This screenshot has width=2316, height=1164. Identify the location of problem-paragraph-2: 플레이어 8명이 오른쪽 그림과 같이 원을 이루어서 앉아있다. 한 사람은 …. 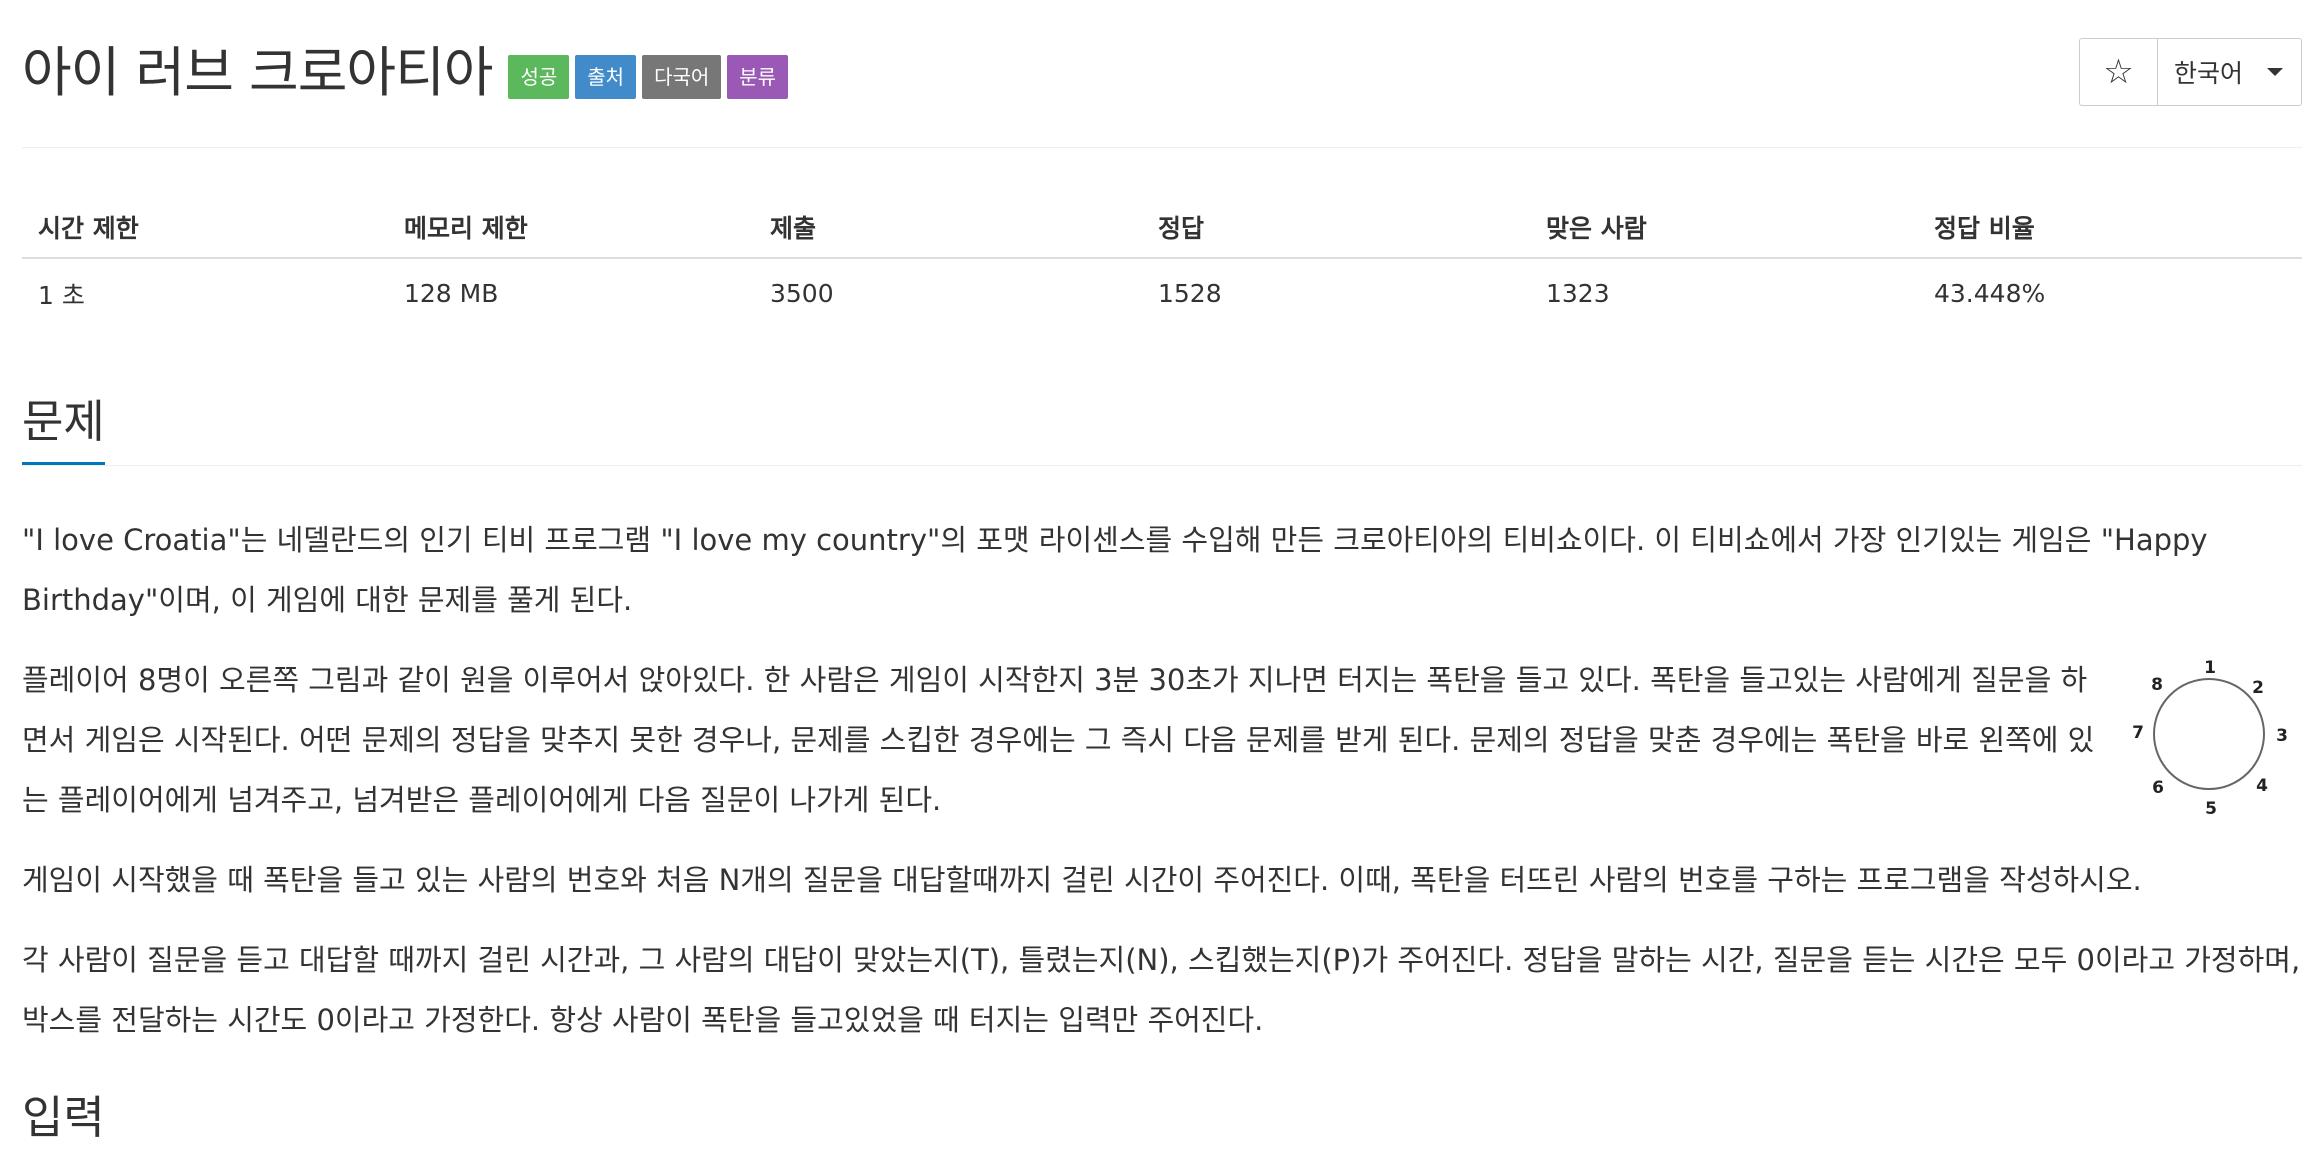
(1058, 740).